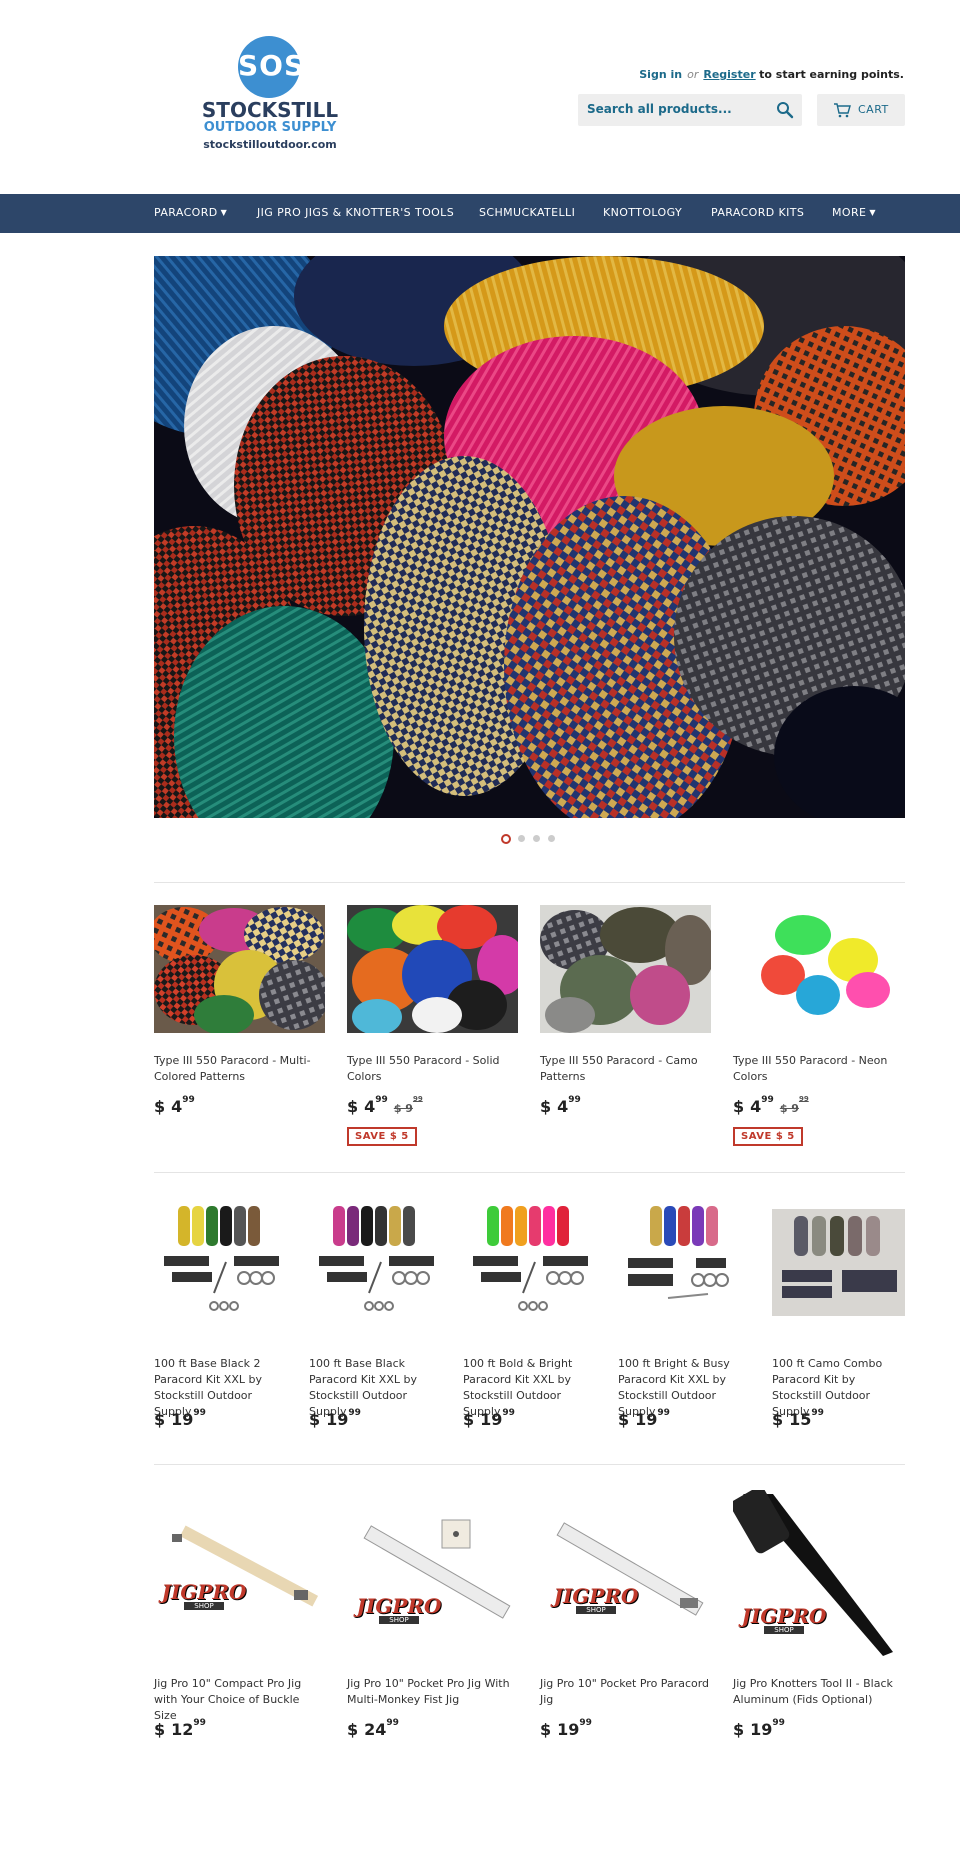 This screenshot has height=1875, width=960. I want to click on product-title: Type III 550 Paracord - Camo Patterns, so click(625, 1069).